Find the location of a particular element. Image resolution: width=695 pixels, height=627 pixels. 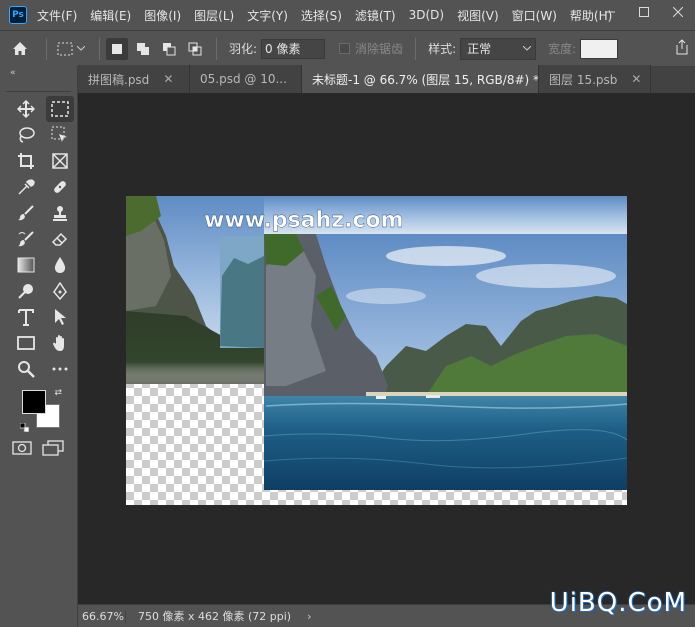

tools-panel: « ⇄ is located at coordinates (39, 346).